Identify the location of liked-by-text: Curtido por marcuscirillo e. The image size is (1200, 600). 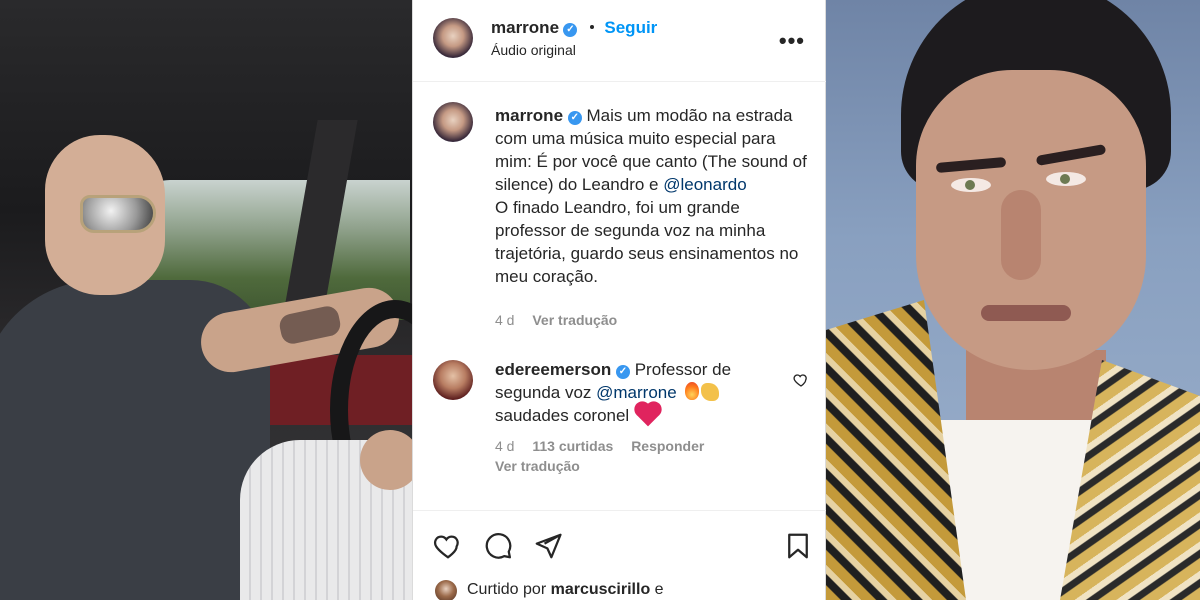
(565, 590).